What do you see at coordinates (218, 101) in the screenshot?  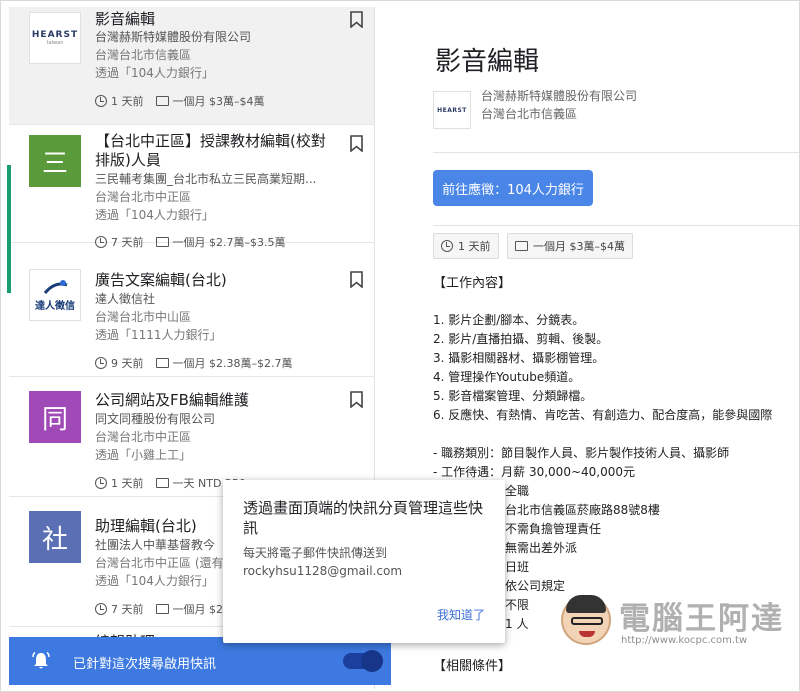 I see `salary: 一個月 $3萬–$4萬` at bounding box center [218, 101].